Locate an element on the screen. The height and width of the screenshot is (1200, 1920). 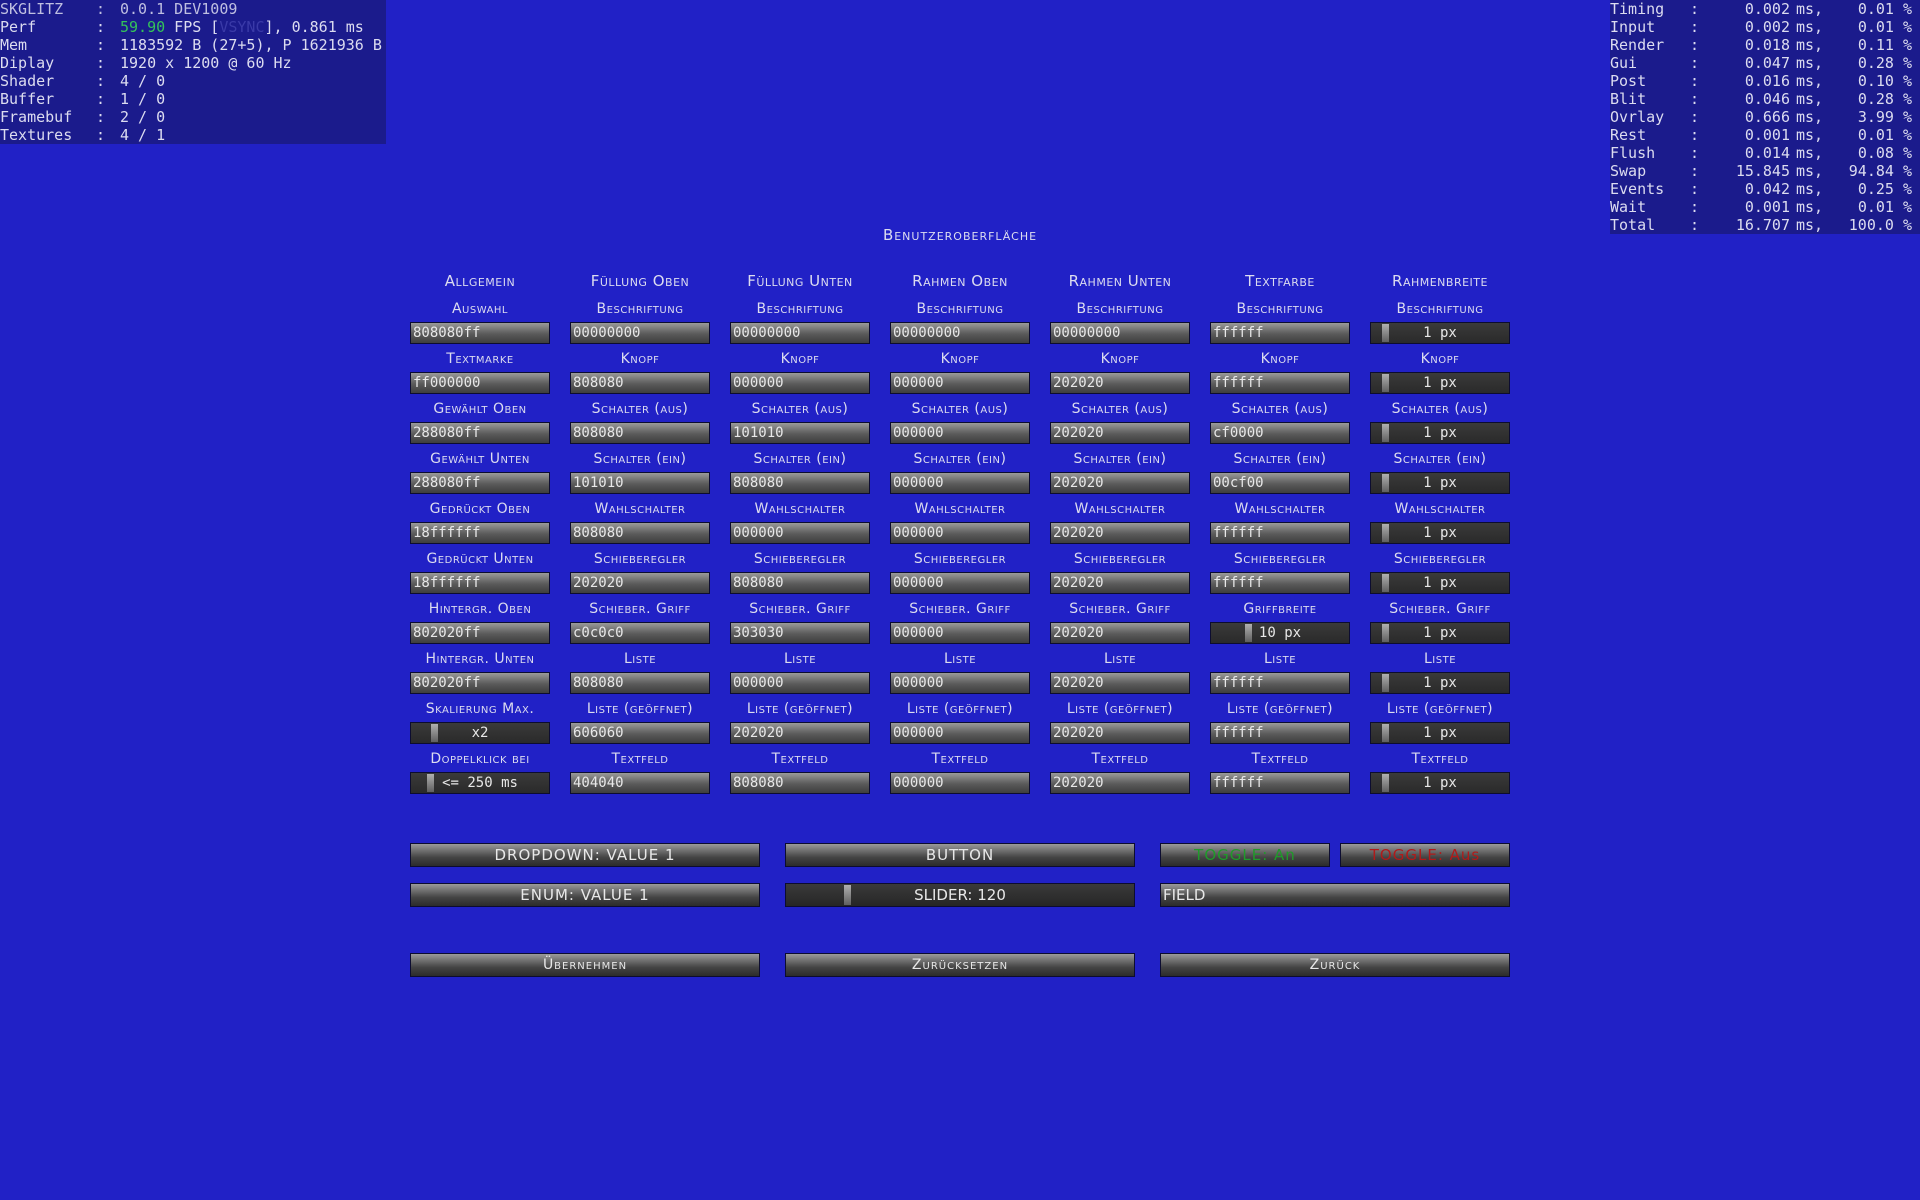
toggle-on-button: TOGGLE: An is located at coordinates (1245, 855).